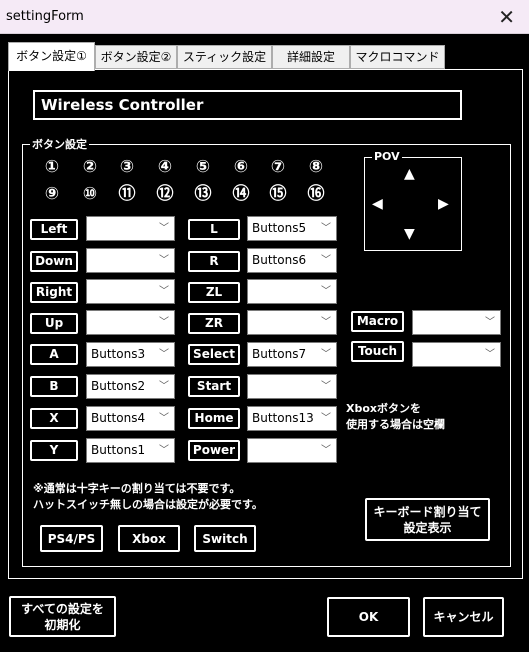 The width and height of the screenshot is (529, 652). What do you see at coordinates (214, 292) in the screenshot?
I see `zl-button-label: ZL` at bounding box center [214, 292].